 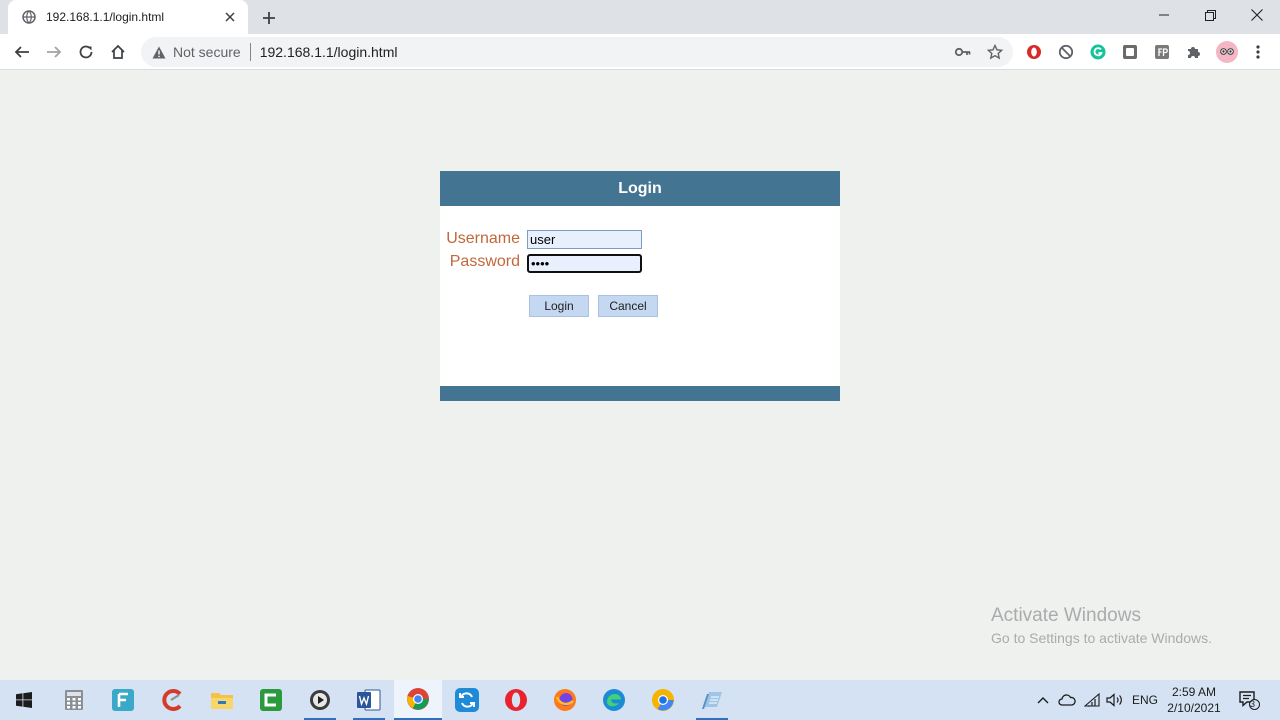 I want to click on password-input, so click(x=584, y=263).